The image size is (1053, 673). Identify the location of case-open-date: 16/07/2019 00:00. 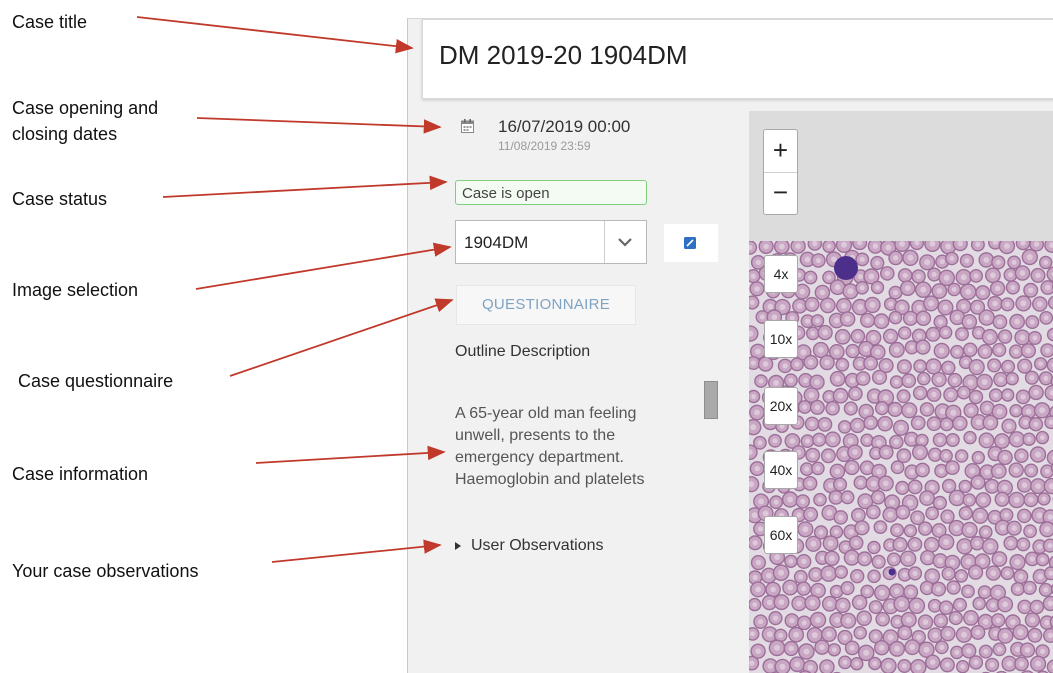
(564, 127).